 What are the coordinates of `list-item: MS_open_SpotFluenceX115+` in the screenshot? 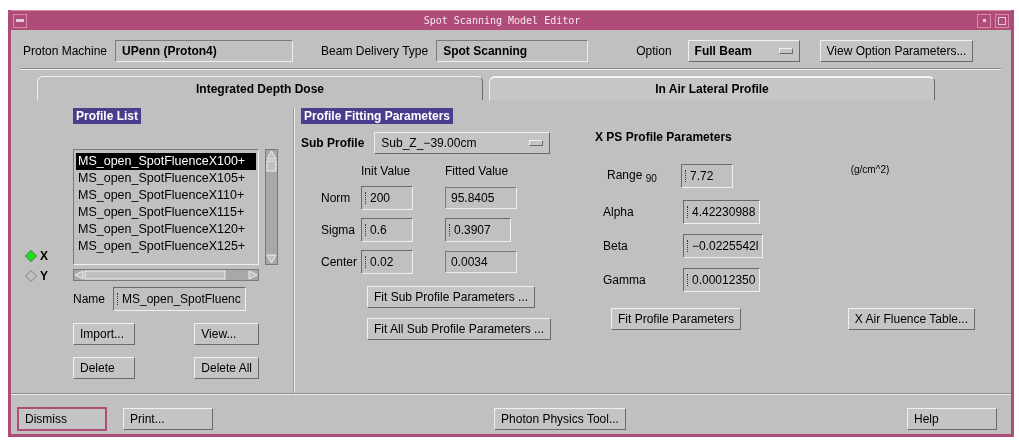 It's located at (166, 212).